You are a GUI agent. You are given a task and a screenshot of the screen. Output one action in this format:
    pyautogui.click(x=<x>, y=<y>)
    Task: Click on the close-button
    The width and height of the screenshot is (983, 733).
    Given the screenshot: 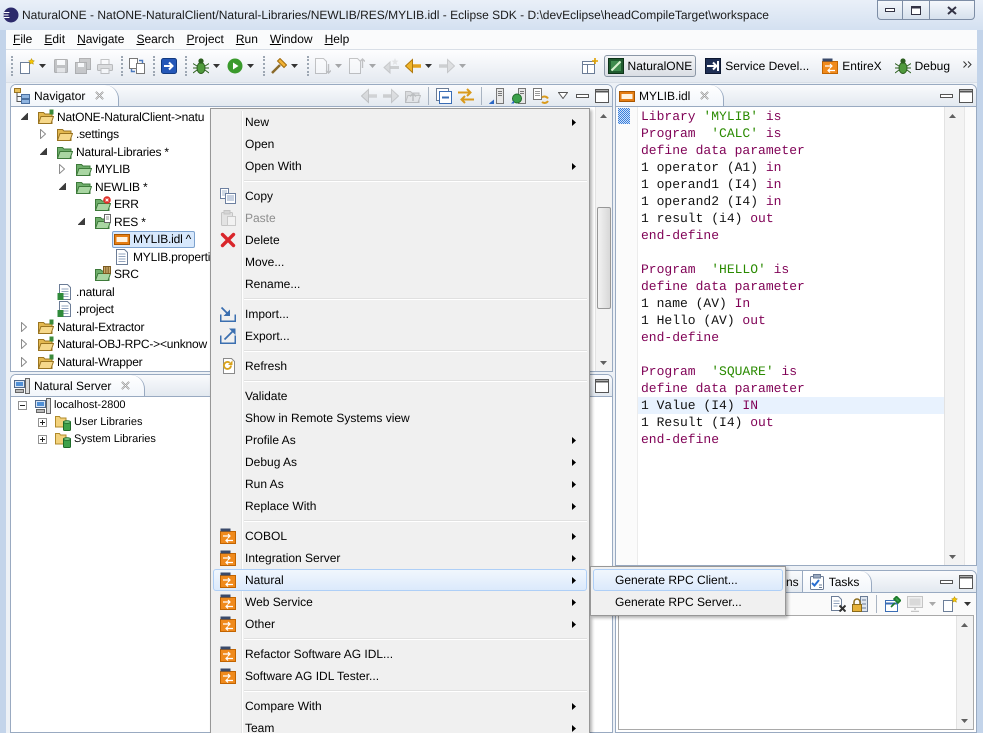 What is the action you would take?
    pyautogui.click(x=952, y=10)
    